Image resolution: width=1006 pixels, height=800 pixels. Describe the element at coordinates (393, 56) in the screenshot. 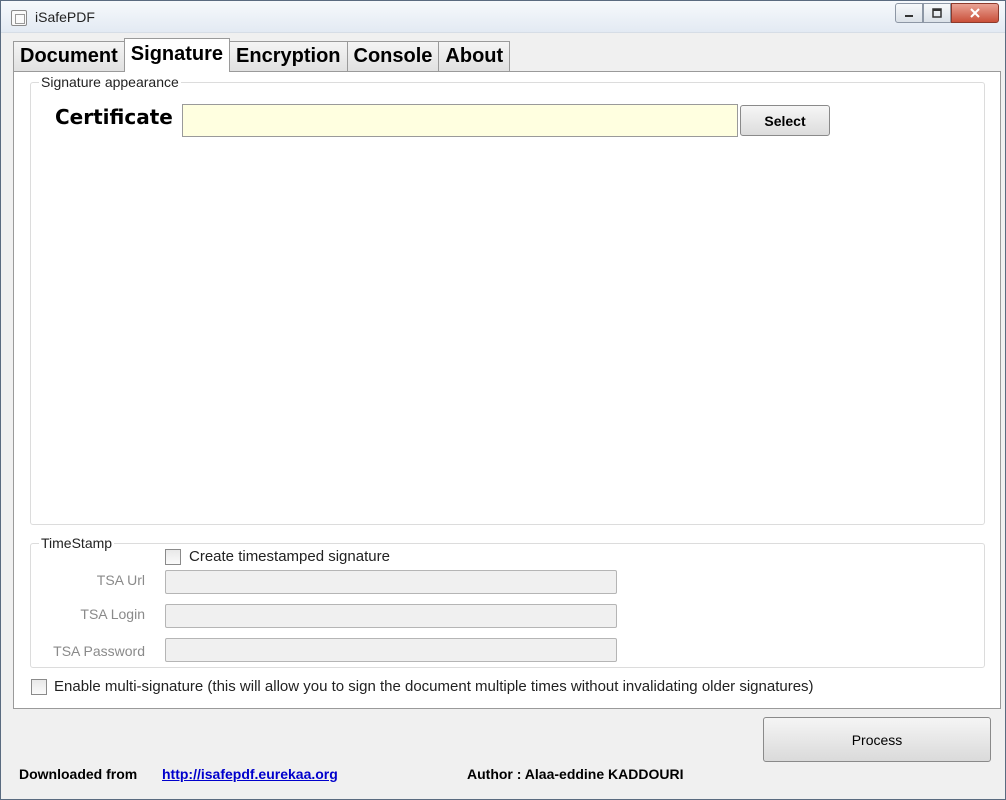

I see `tab-console: Console` at that location.